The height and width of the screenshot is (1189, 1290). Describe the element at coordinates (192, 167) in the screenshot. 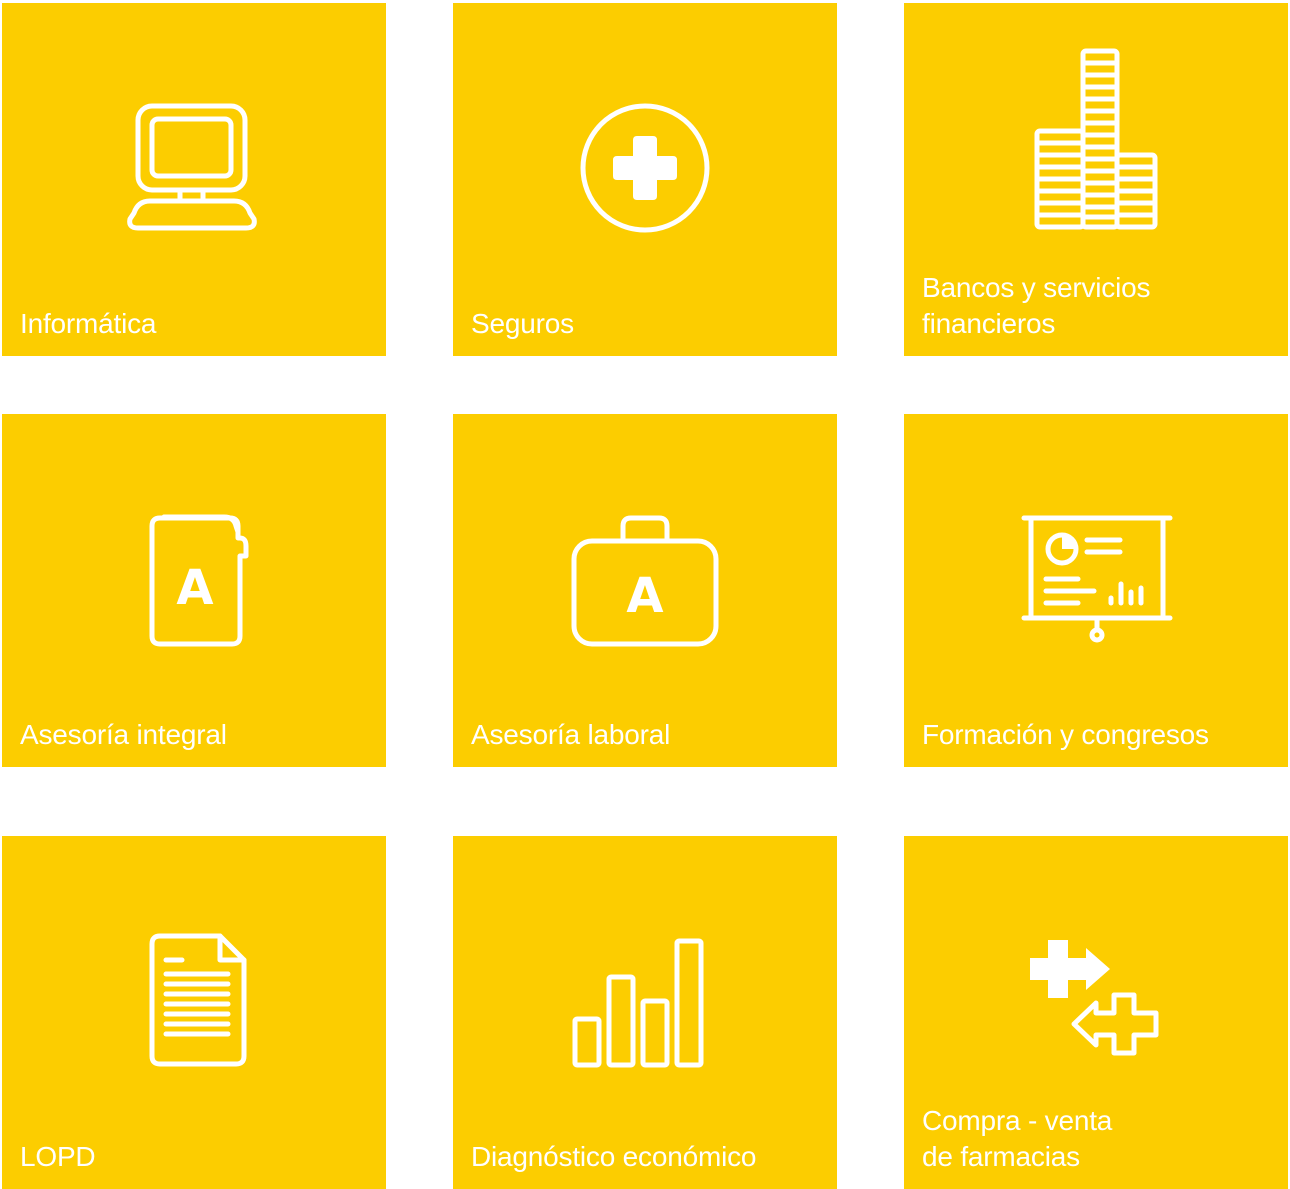

I see `computer-icon` at that location.